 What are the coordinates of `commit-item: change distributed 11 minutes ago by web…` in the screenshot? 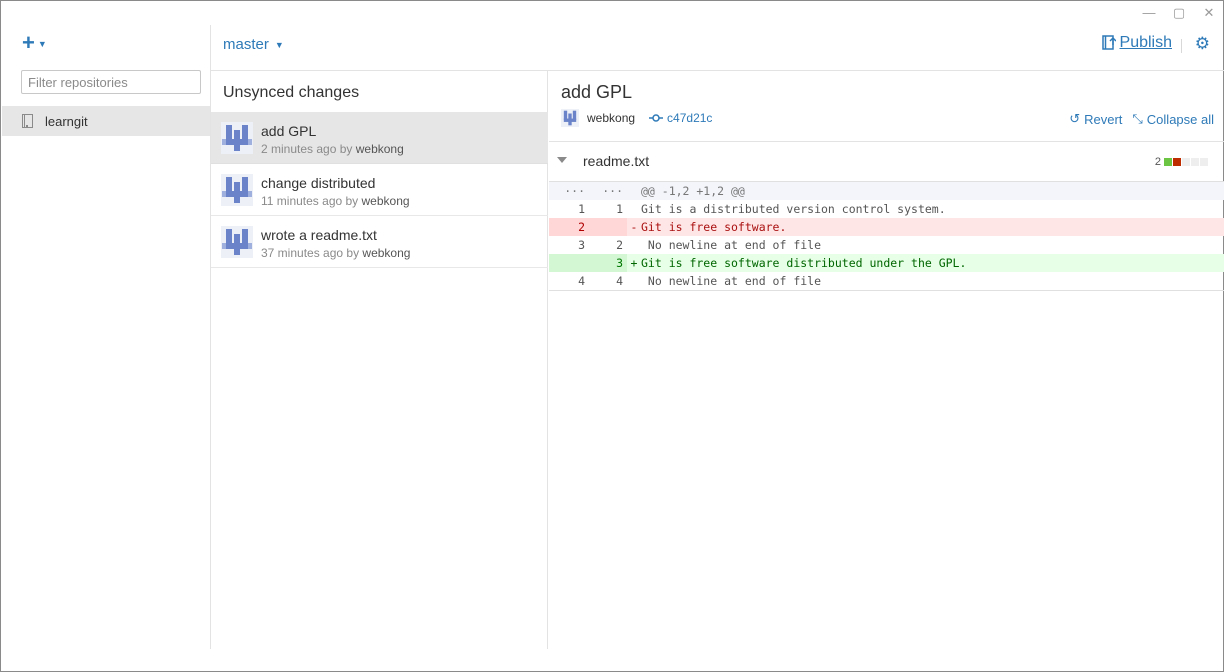 It's located at (379, 190).